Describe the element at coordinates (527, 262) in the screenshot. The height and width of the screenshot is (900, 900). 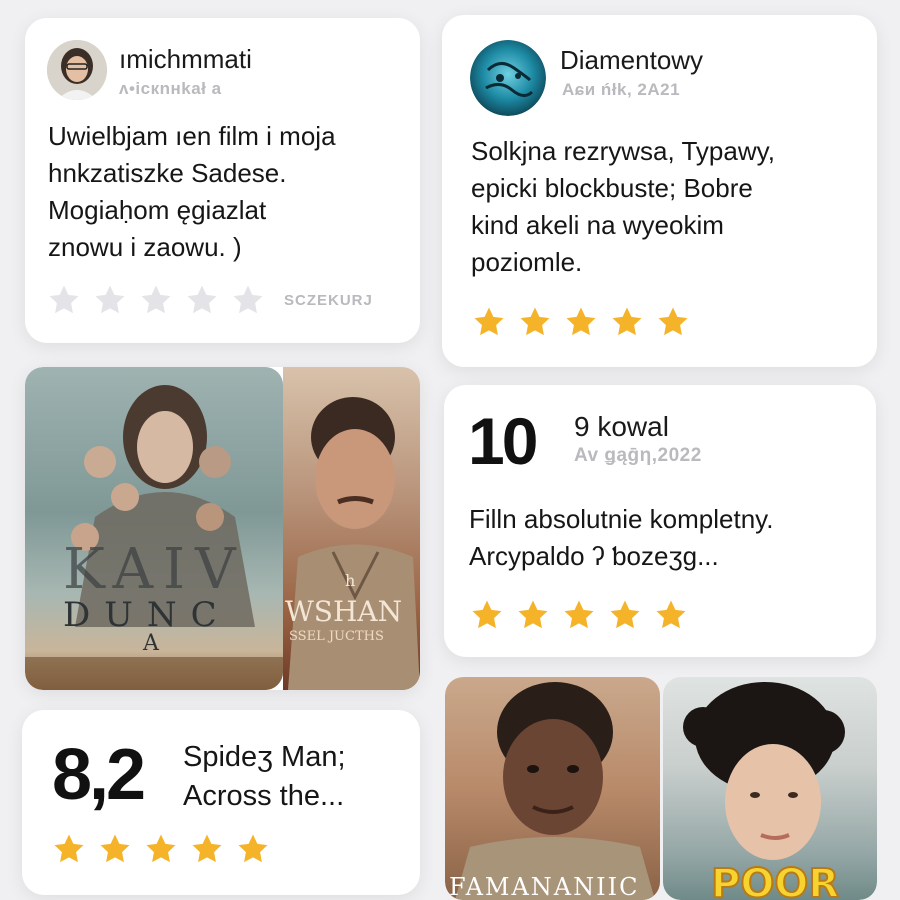
I see `review-text-line: poziomle.` at that location.